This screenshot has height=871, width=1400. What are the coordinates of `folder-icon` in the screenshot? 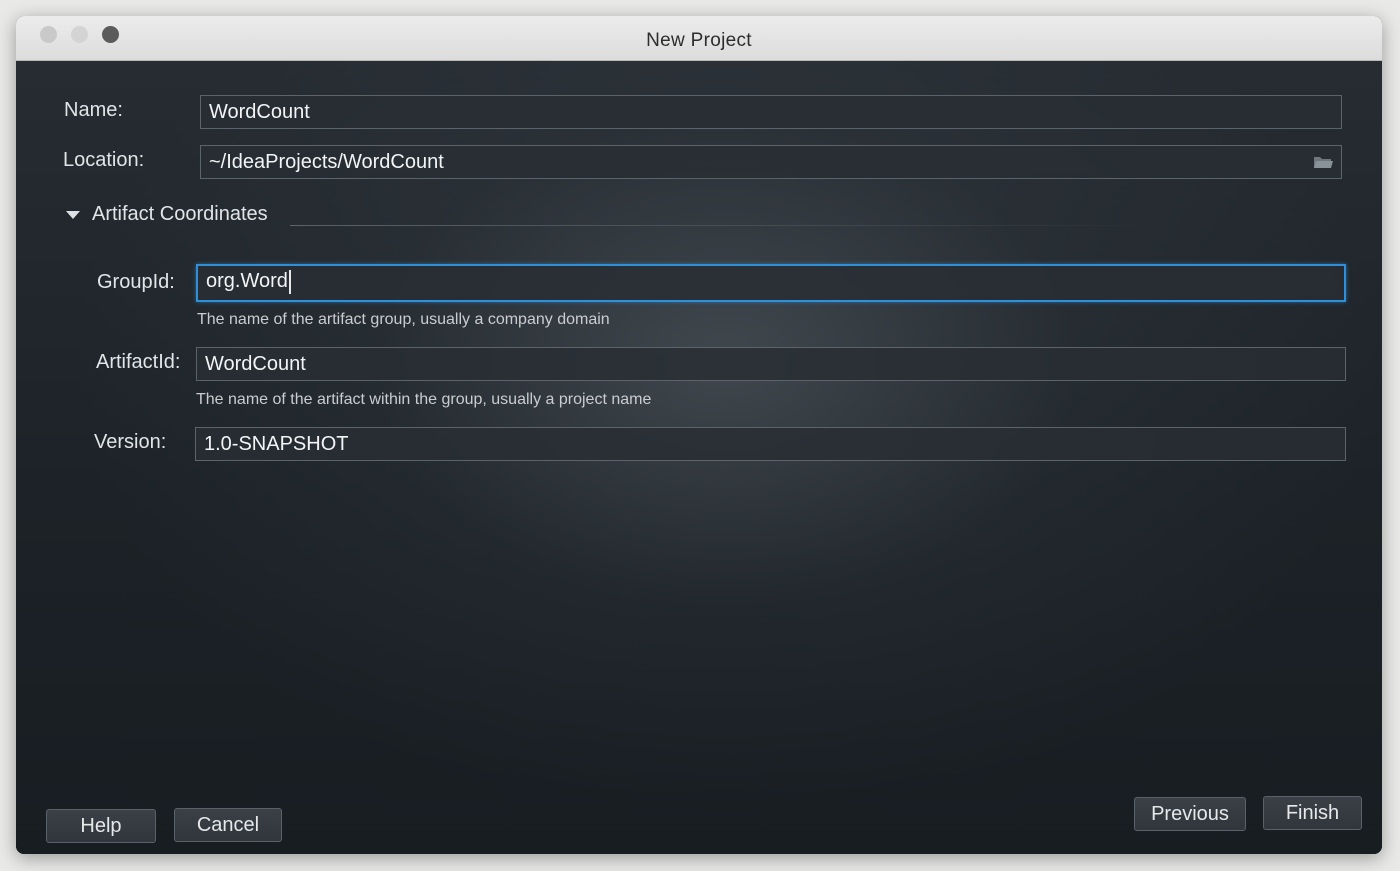 It's located at (1323, 162).